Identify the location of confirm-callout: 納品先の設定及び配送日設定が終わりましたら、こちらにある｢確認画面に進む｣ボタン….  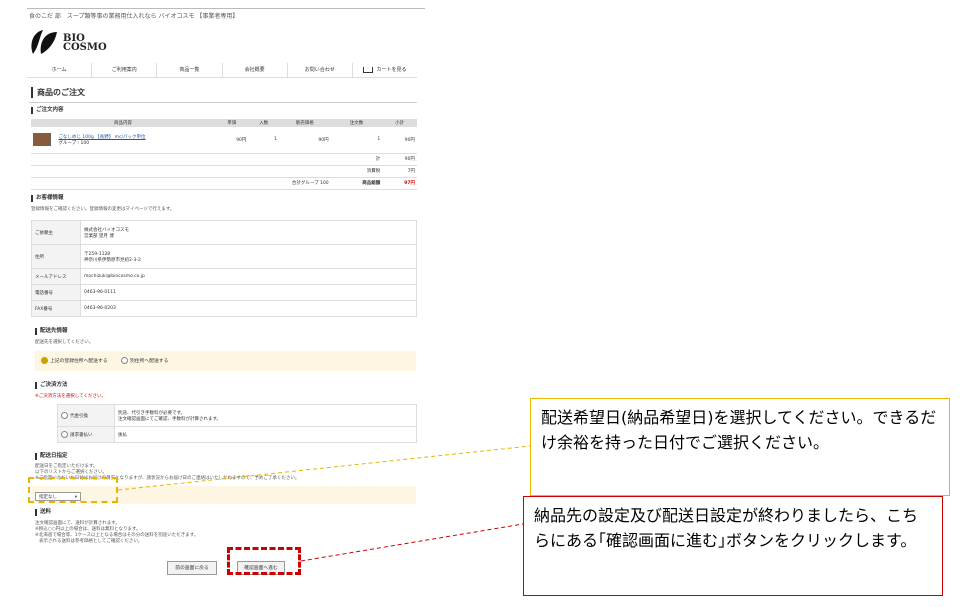
(733, 546).